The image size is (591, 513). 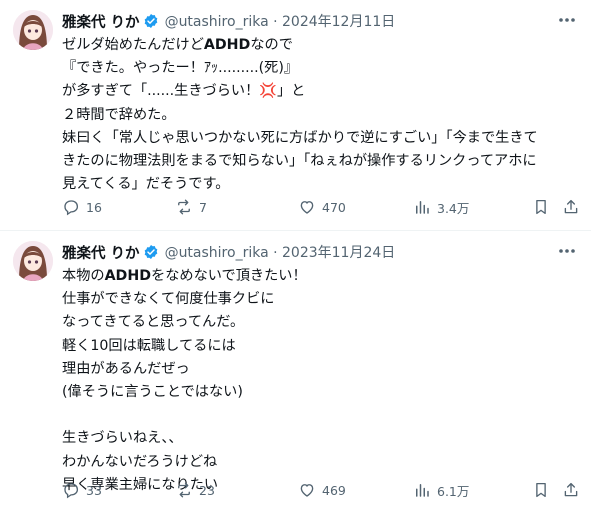 I want to click on tweet-line: ２時間で辞めた。, so click(x=119, y=114).